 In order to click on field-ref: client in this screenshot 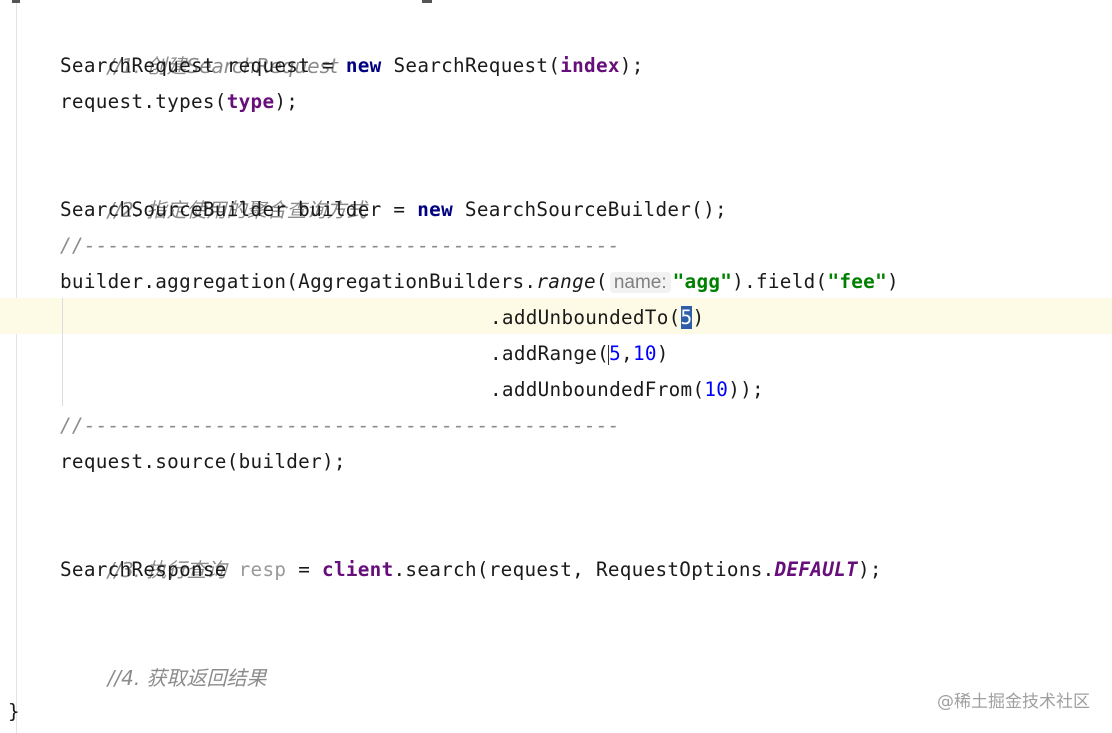, I will do `click(358, 569)`.